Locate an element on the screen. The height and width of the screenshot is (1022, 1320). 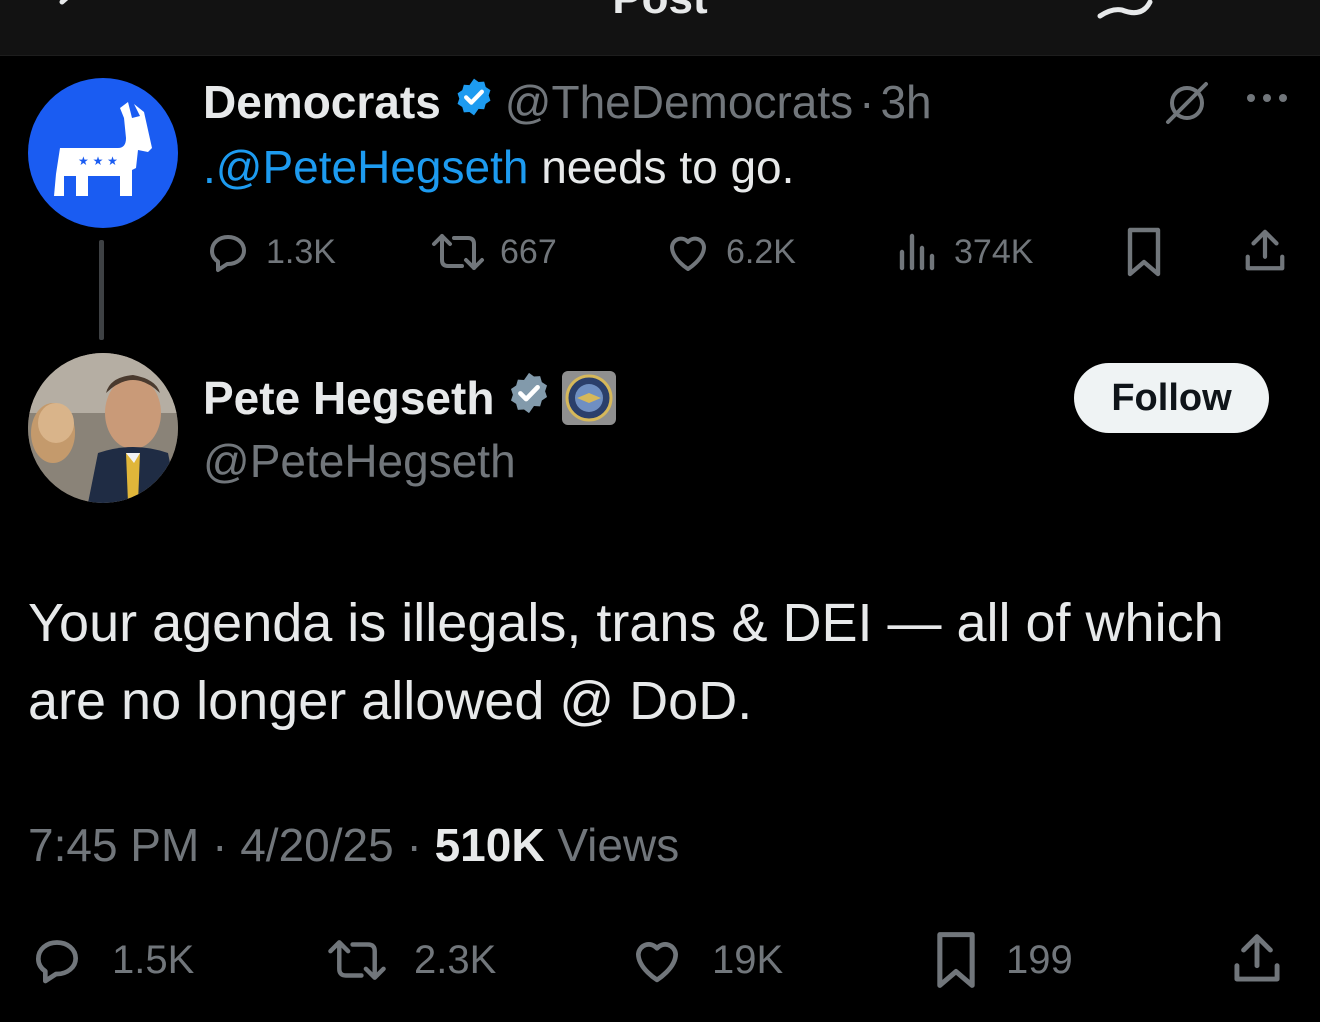
author-handle: @PeteHegseth is located at coordinates (359, 461).